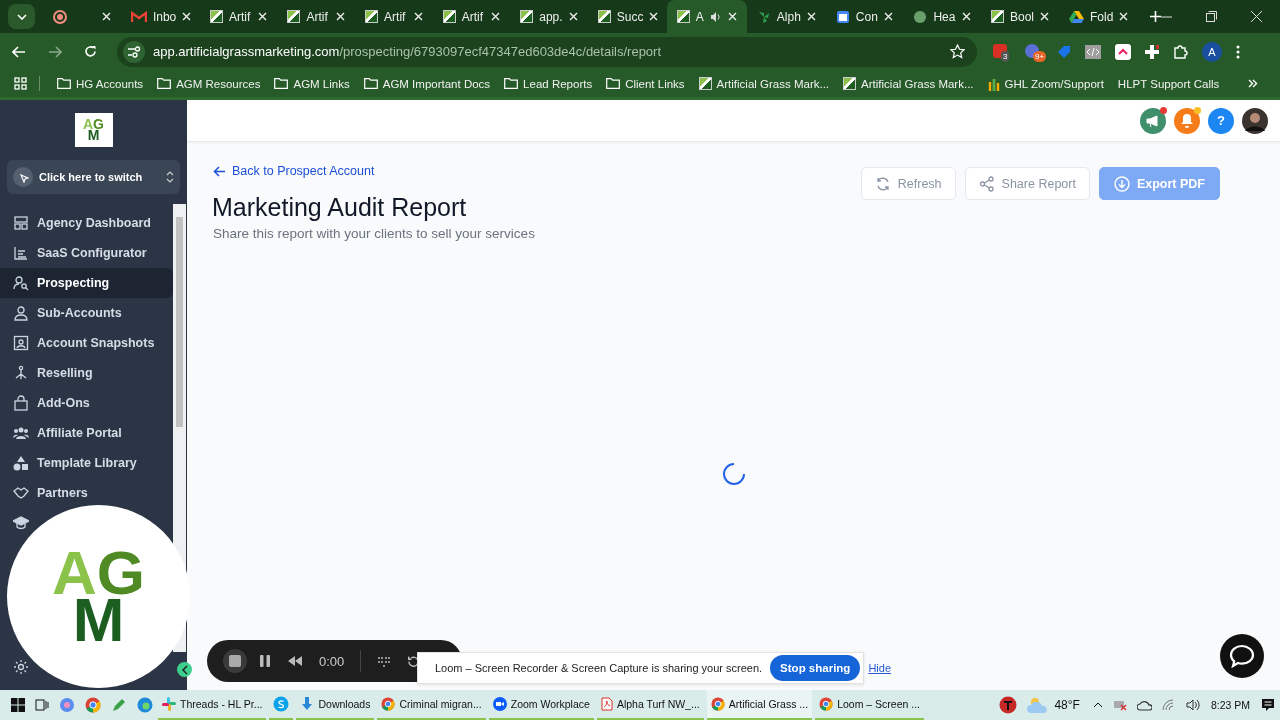  Describe the element at coordinates (86, 283) in the screenshot. I see `nav-item: Prospecting` at that location.